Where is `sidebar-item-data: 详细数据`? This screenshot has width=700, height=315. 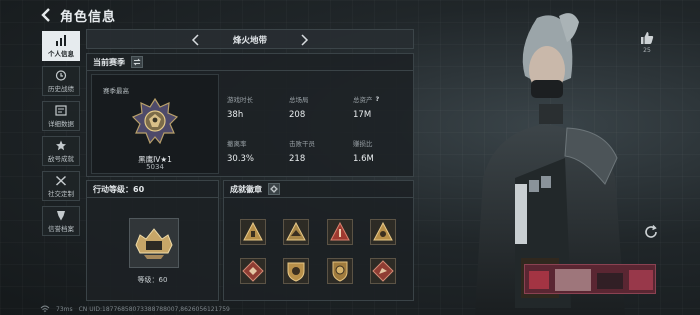
sidebar-item-data: 详细数据 is located at coordinates (61, 116).